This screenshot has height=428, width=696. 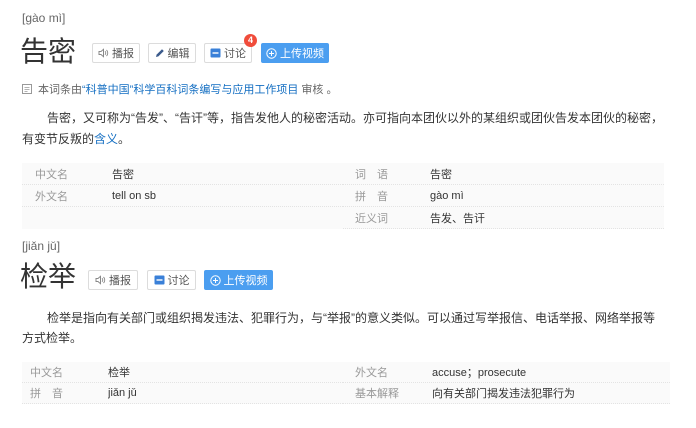 What do you see at coordinates (119, 373) in the screenshot?
I see `info-value: 检举` at bounding box center [119, 373].